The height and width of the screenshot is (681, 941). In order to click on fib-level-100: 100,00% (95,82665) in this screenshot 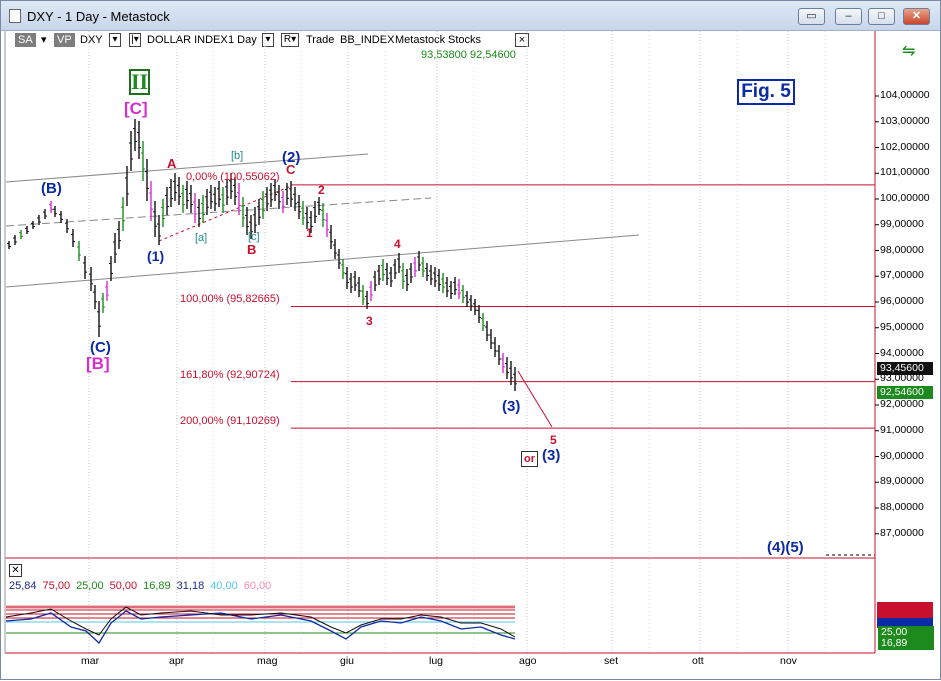, I will do `click(230, 299)`.